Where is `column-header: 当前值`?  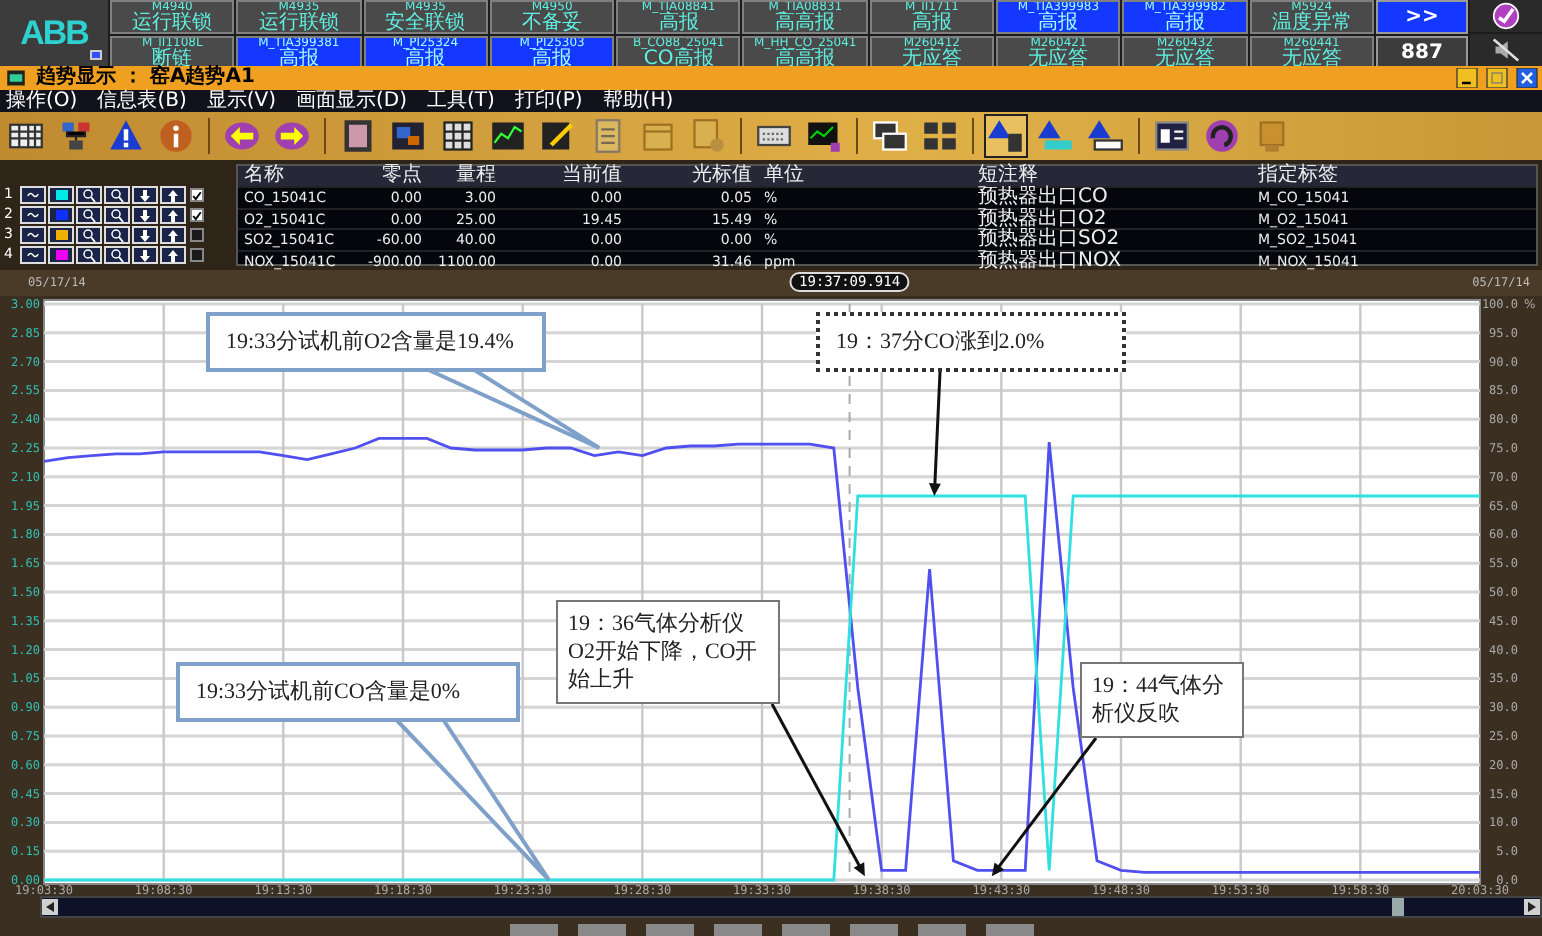
column-header: 当前值 is located at coordinates (592, 176).